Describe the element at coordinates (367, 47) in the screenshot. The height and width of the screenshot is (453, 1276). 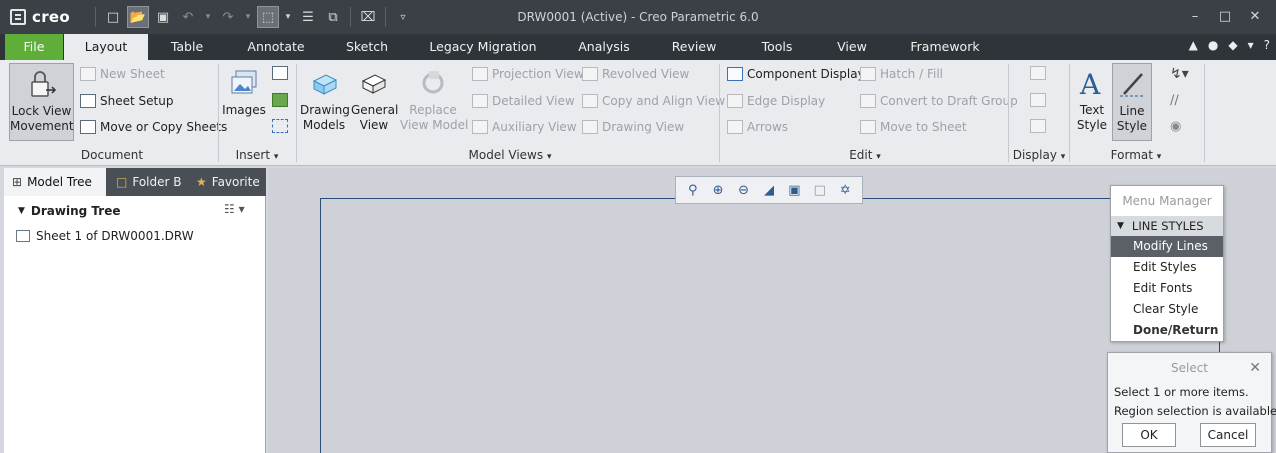
I see `tab-sketch: Sketch` at that location.